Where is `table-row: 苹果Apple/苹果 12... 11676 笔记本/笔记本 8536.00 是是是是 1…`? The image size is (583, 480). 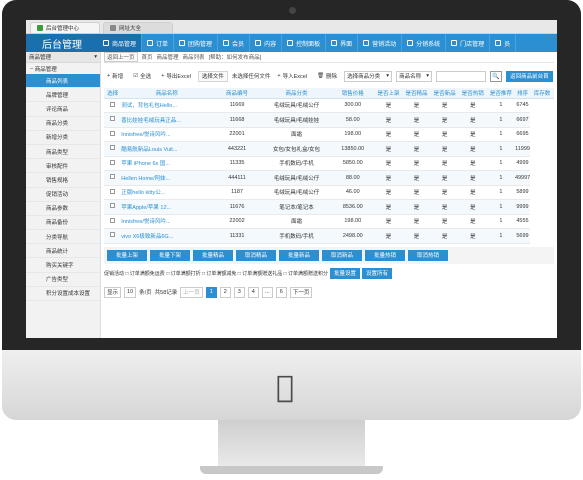 table-row: 苹果Apple/苹果 12... 11676 笔记本/笔记本 8536.00 是是是是 1… is located at coordinates (329, 207).